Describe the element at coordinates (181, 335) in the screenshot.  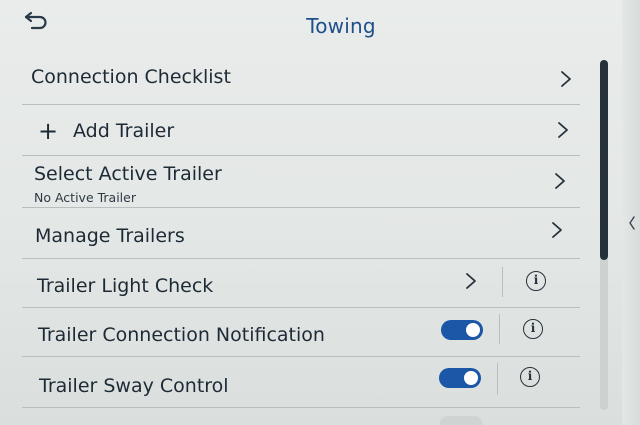
I see `trailer-connection-notification-label: Trailer Connection Notification` at that location.